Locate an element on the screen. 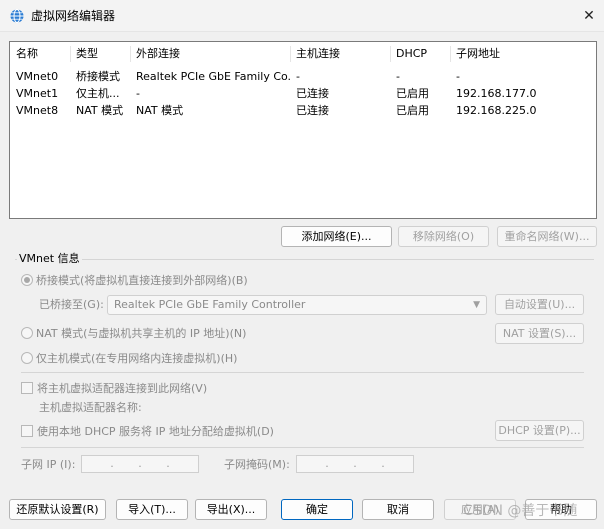 Image resolution: width=604 pixels, height=529 pixels. vmnet-info-label: VMnet 信息 is located at coordinates (49, 259).